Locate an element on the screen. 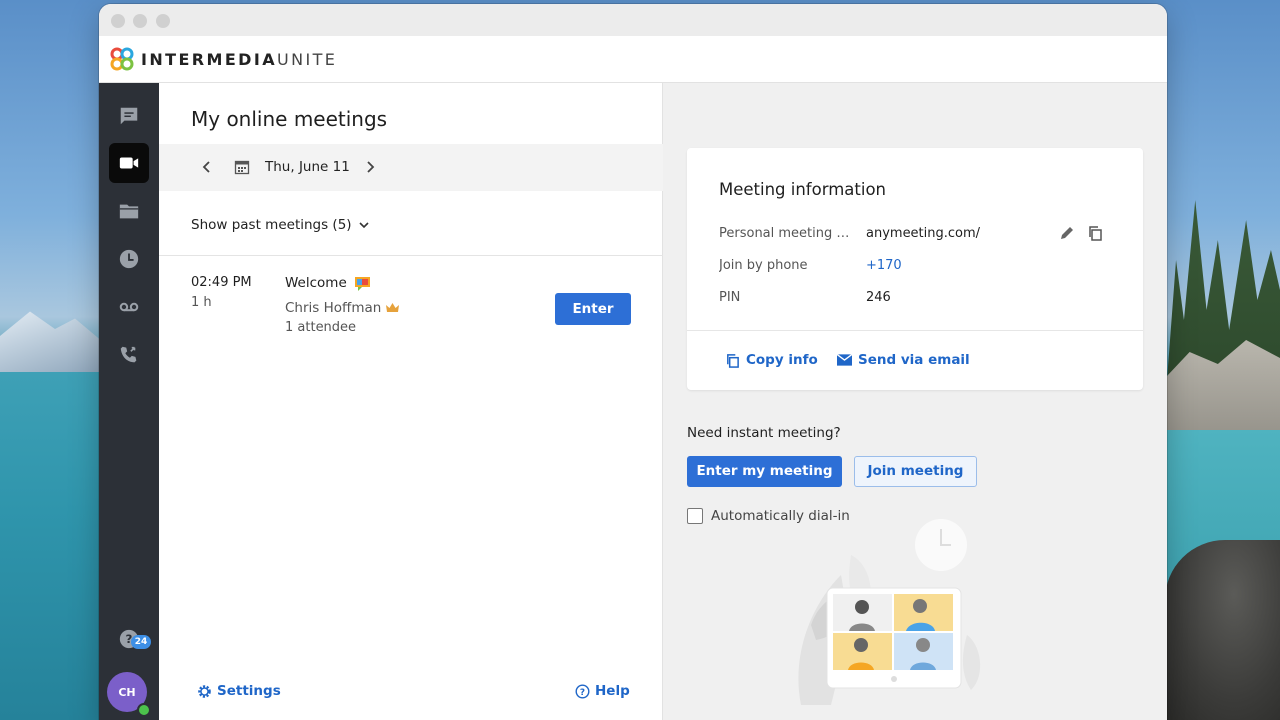 The image size is (1280, 720). voicemail-icon is located at coordinates (129, 307).